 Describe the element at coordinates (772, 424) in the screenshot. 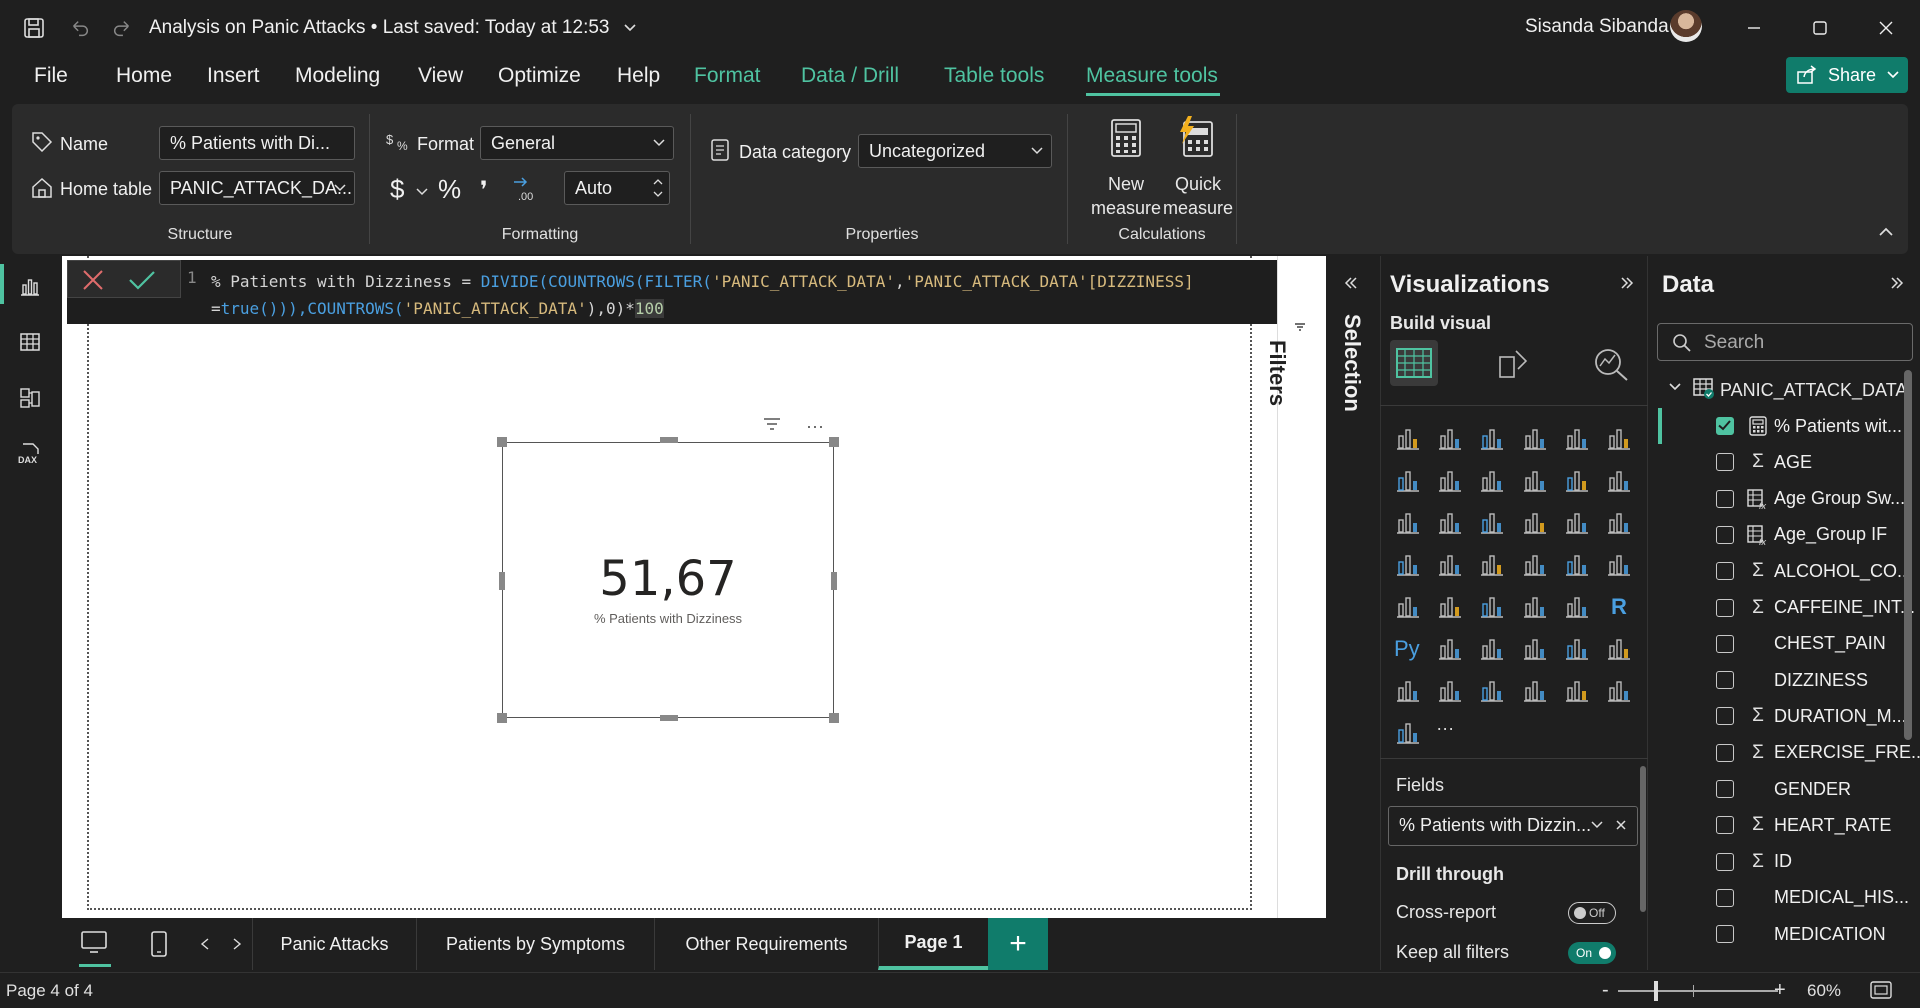

I see `filter-visual-icon` at that location.